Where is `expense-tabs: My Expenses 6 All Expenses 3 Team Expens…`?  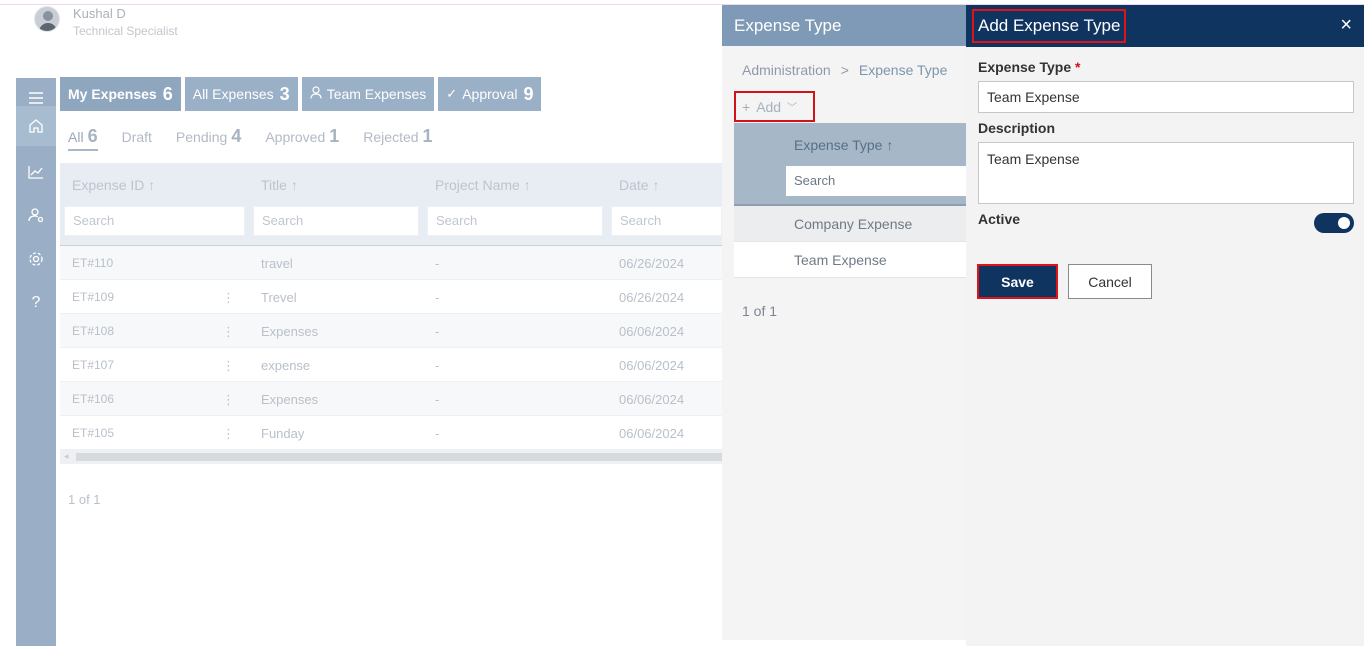 expense-tabs: My Expenses 6 All Expenses 3 Team Expens… is located at coordinates (301, 94).